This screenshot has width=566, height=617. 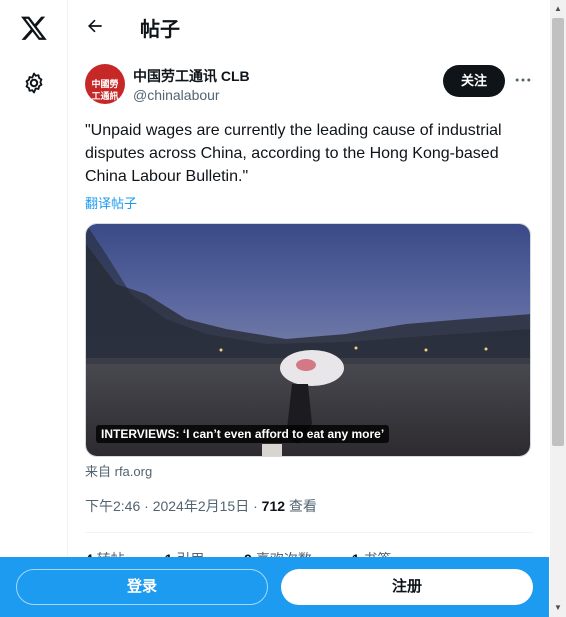 I want to click on scroll-down-arrow-icon: ▼, so click(x=558, y=607).